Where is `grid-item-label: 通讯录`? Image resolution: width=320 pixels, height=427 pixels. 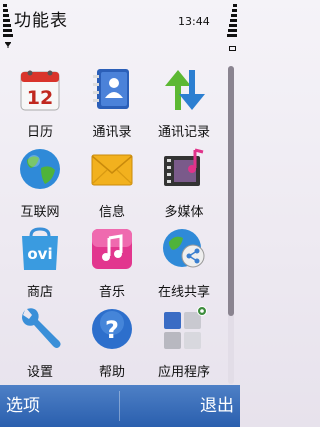 grid-item-label: 通讯录 is located at coordinates (112, 132).